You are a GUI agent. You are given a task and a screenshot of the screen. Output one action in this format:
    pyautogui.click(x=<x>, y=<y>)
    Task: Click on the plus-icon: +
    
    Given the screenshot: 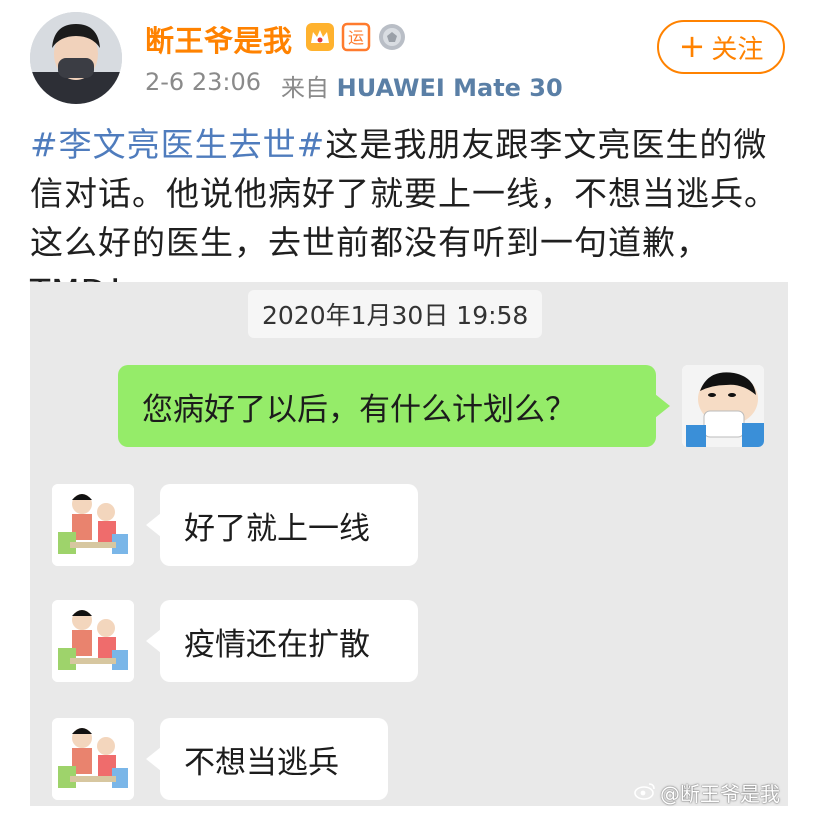 What is the action you would take?
    pyautogui.click(x=692, y=45)
    